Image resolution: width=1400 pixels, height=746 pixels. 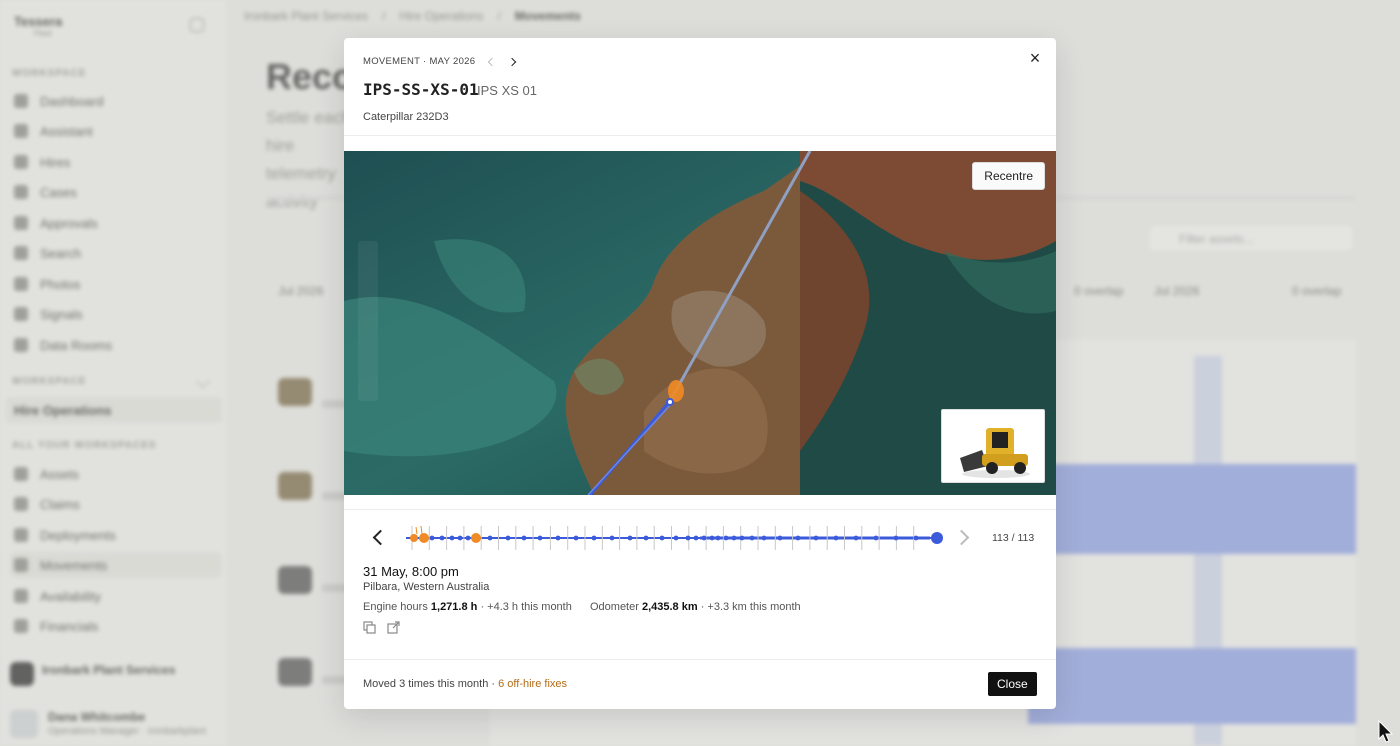 I want to click on close-icon: ×, so click(x=1035, y=58).